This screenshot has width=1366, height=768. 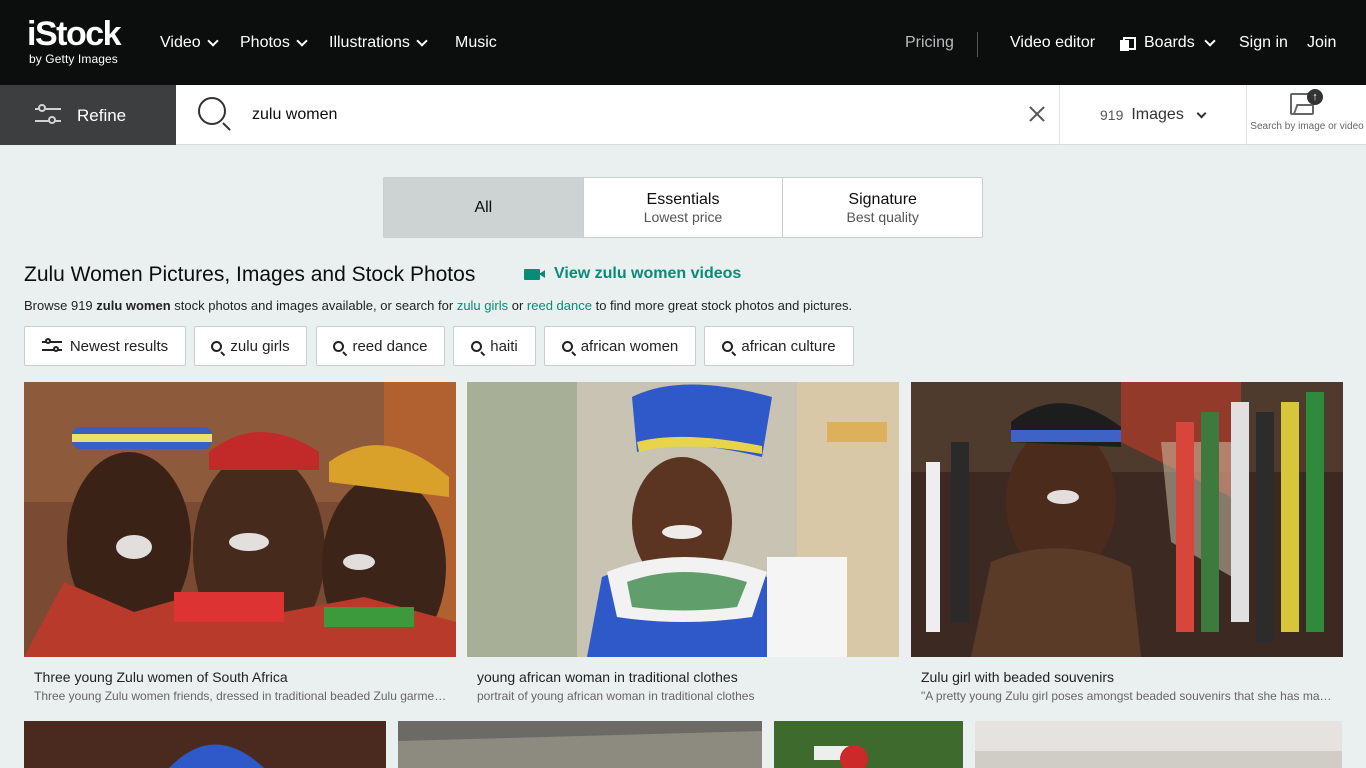 I want to click on nav-boards-label: Boards, so click(x=1169, y=42).